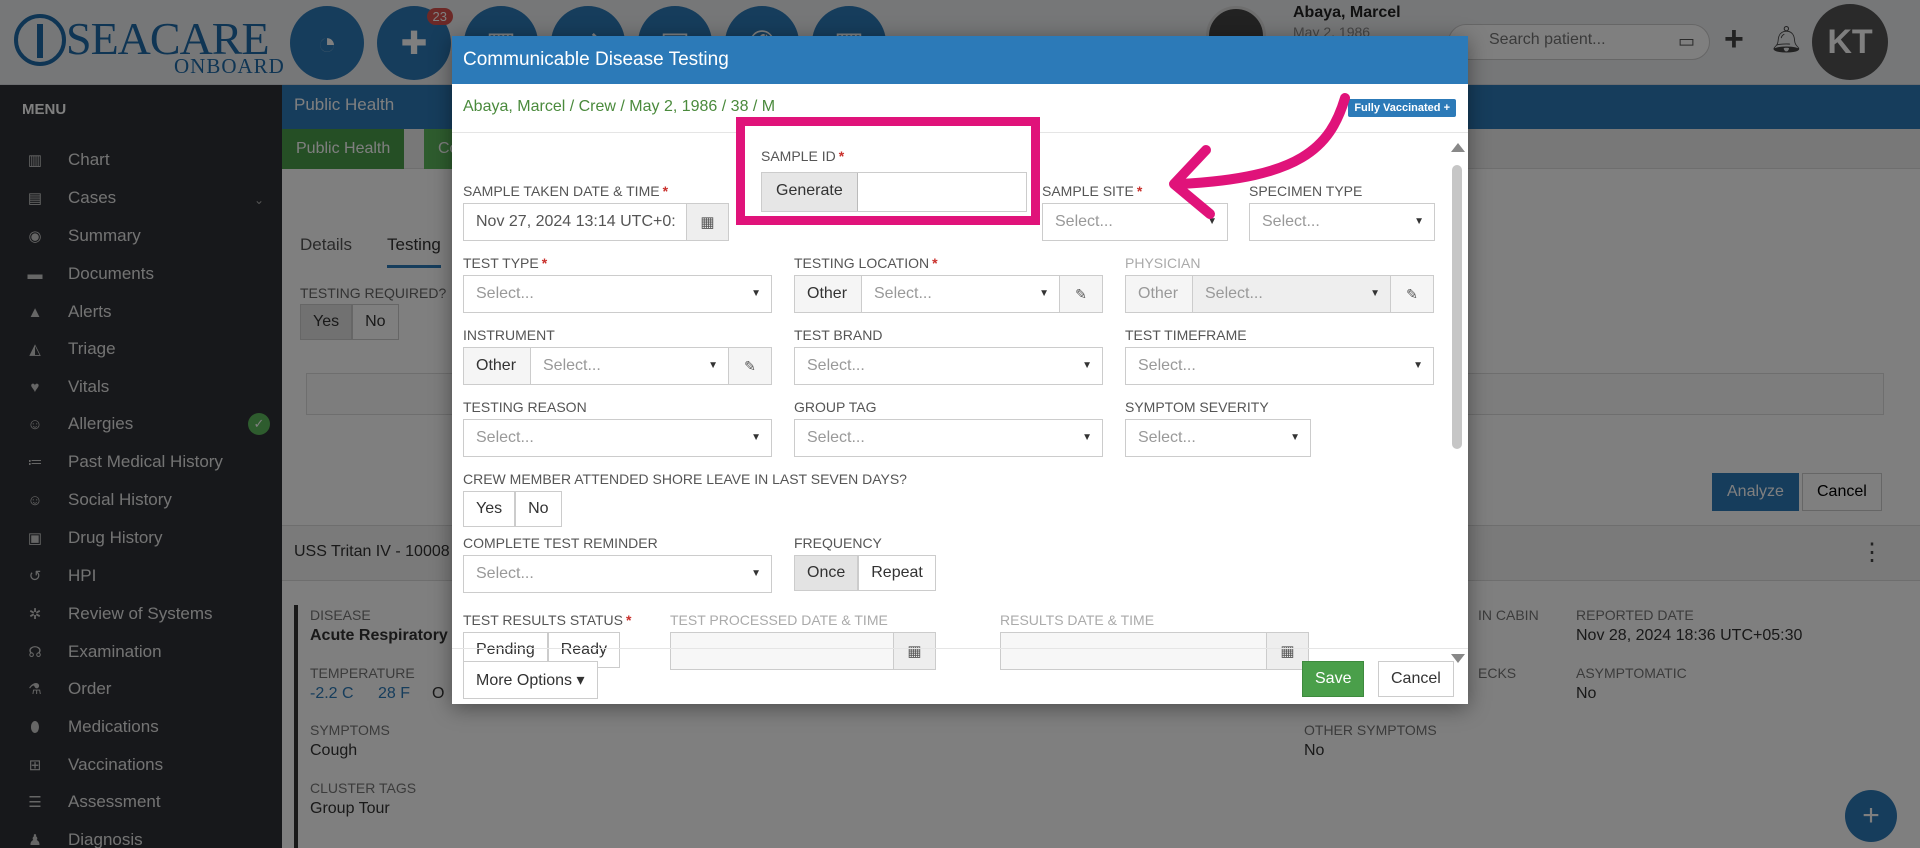  What do you see at coordinates (866, 263) in the screenshot?
I see `testing-location-label: TESTING LOCATION *` at bounding box center [866, 263].